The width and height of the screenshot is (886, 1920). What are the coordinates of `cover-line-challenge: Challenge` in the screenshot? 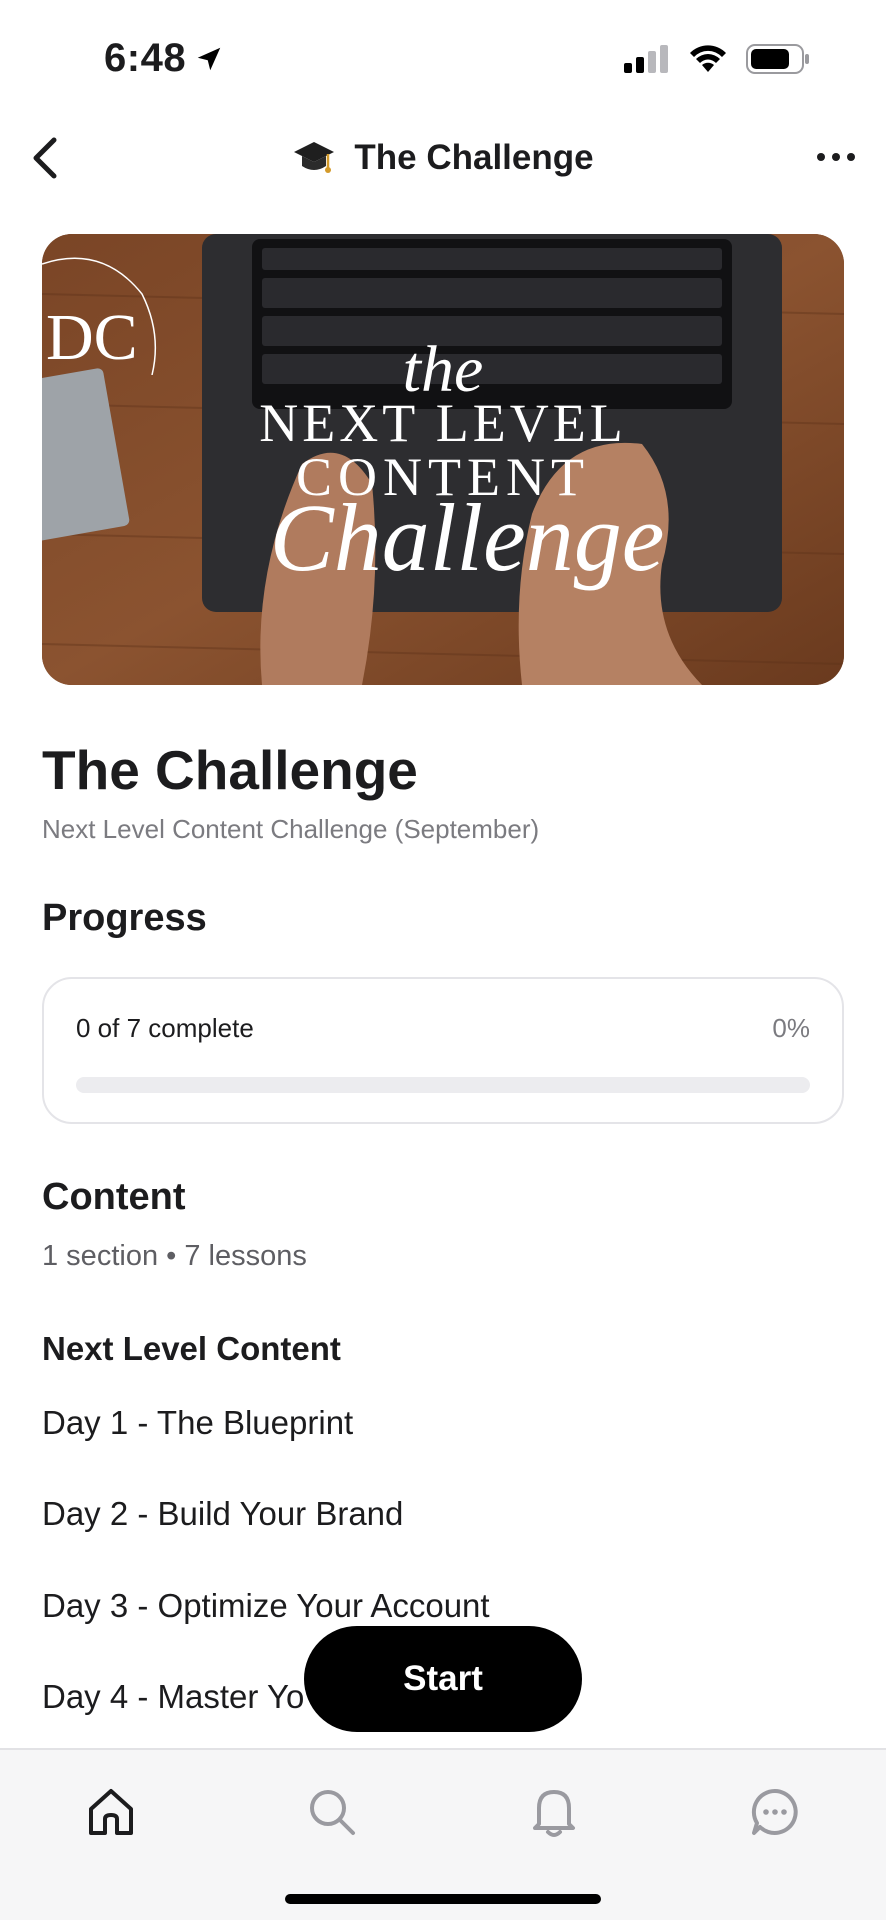 It's located at (467, 537).